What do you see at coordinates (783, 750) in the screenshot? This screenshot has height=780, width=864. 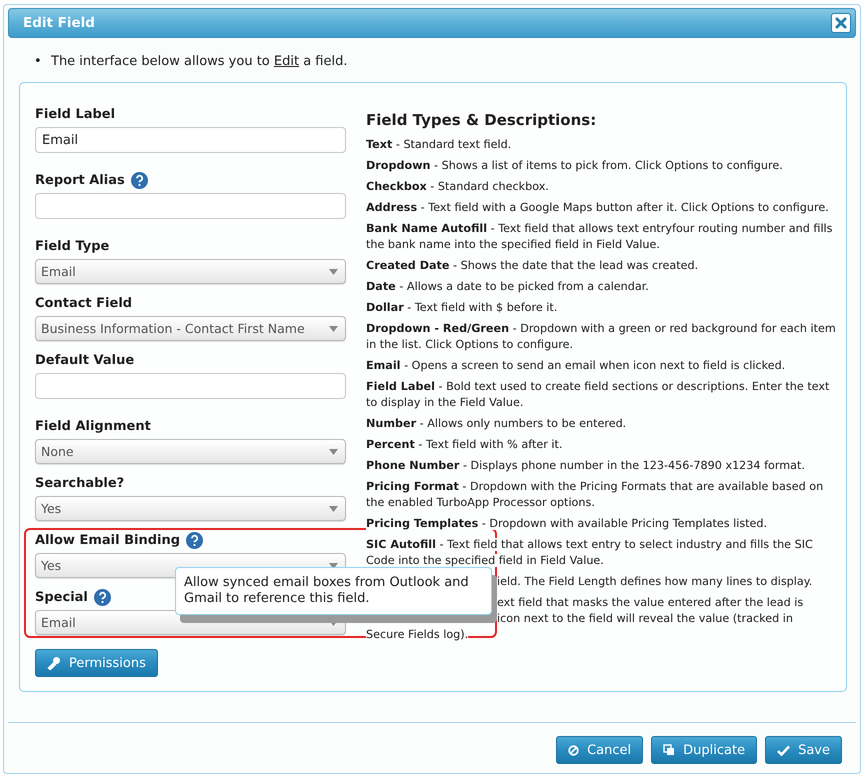 I see `check-icon` at bounding box center [783, 750].